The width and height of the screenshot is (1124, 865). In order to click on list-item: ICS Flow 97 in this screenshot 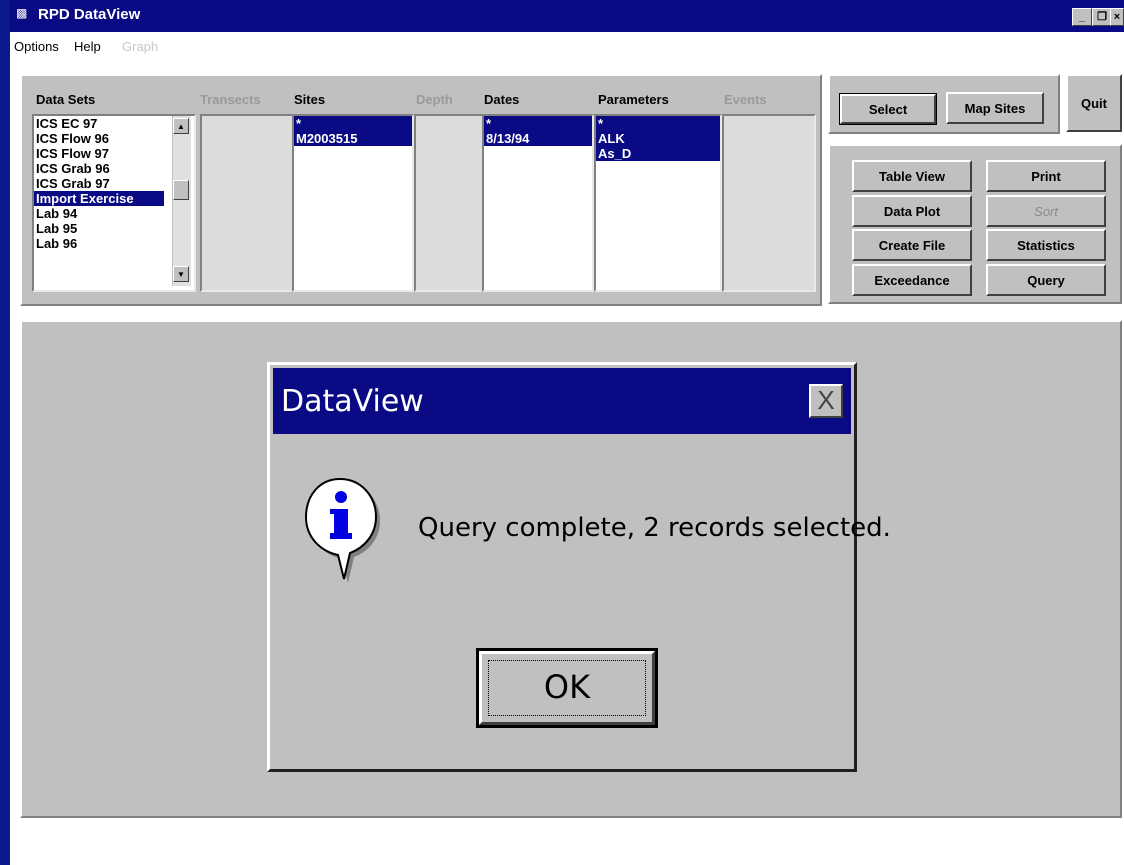, I will do `click(114, 153)`.